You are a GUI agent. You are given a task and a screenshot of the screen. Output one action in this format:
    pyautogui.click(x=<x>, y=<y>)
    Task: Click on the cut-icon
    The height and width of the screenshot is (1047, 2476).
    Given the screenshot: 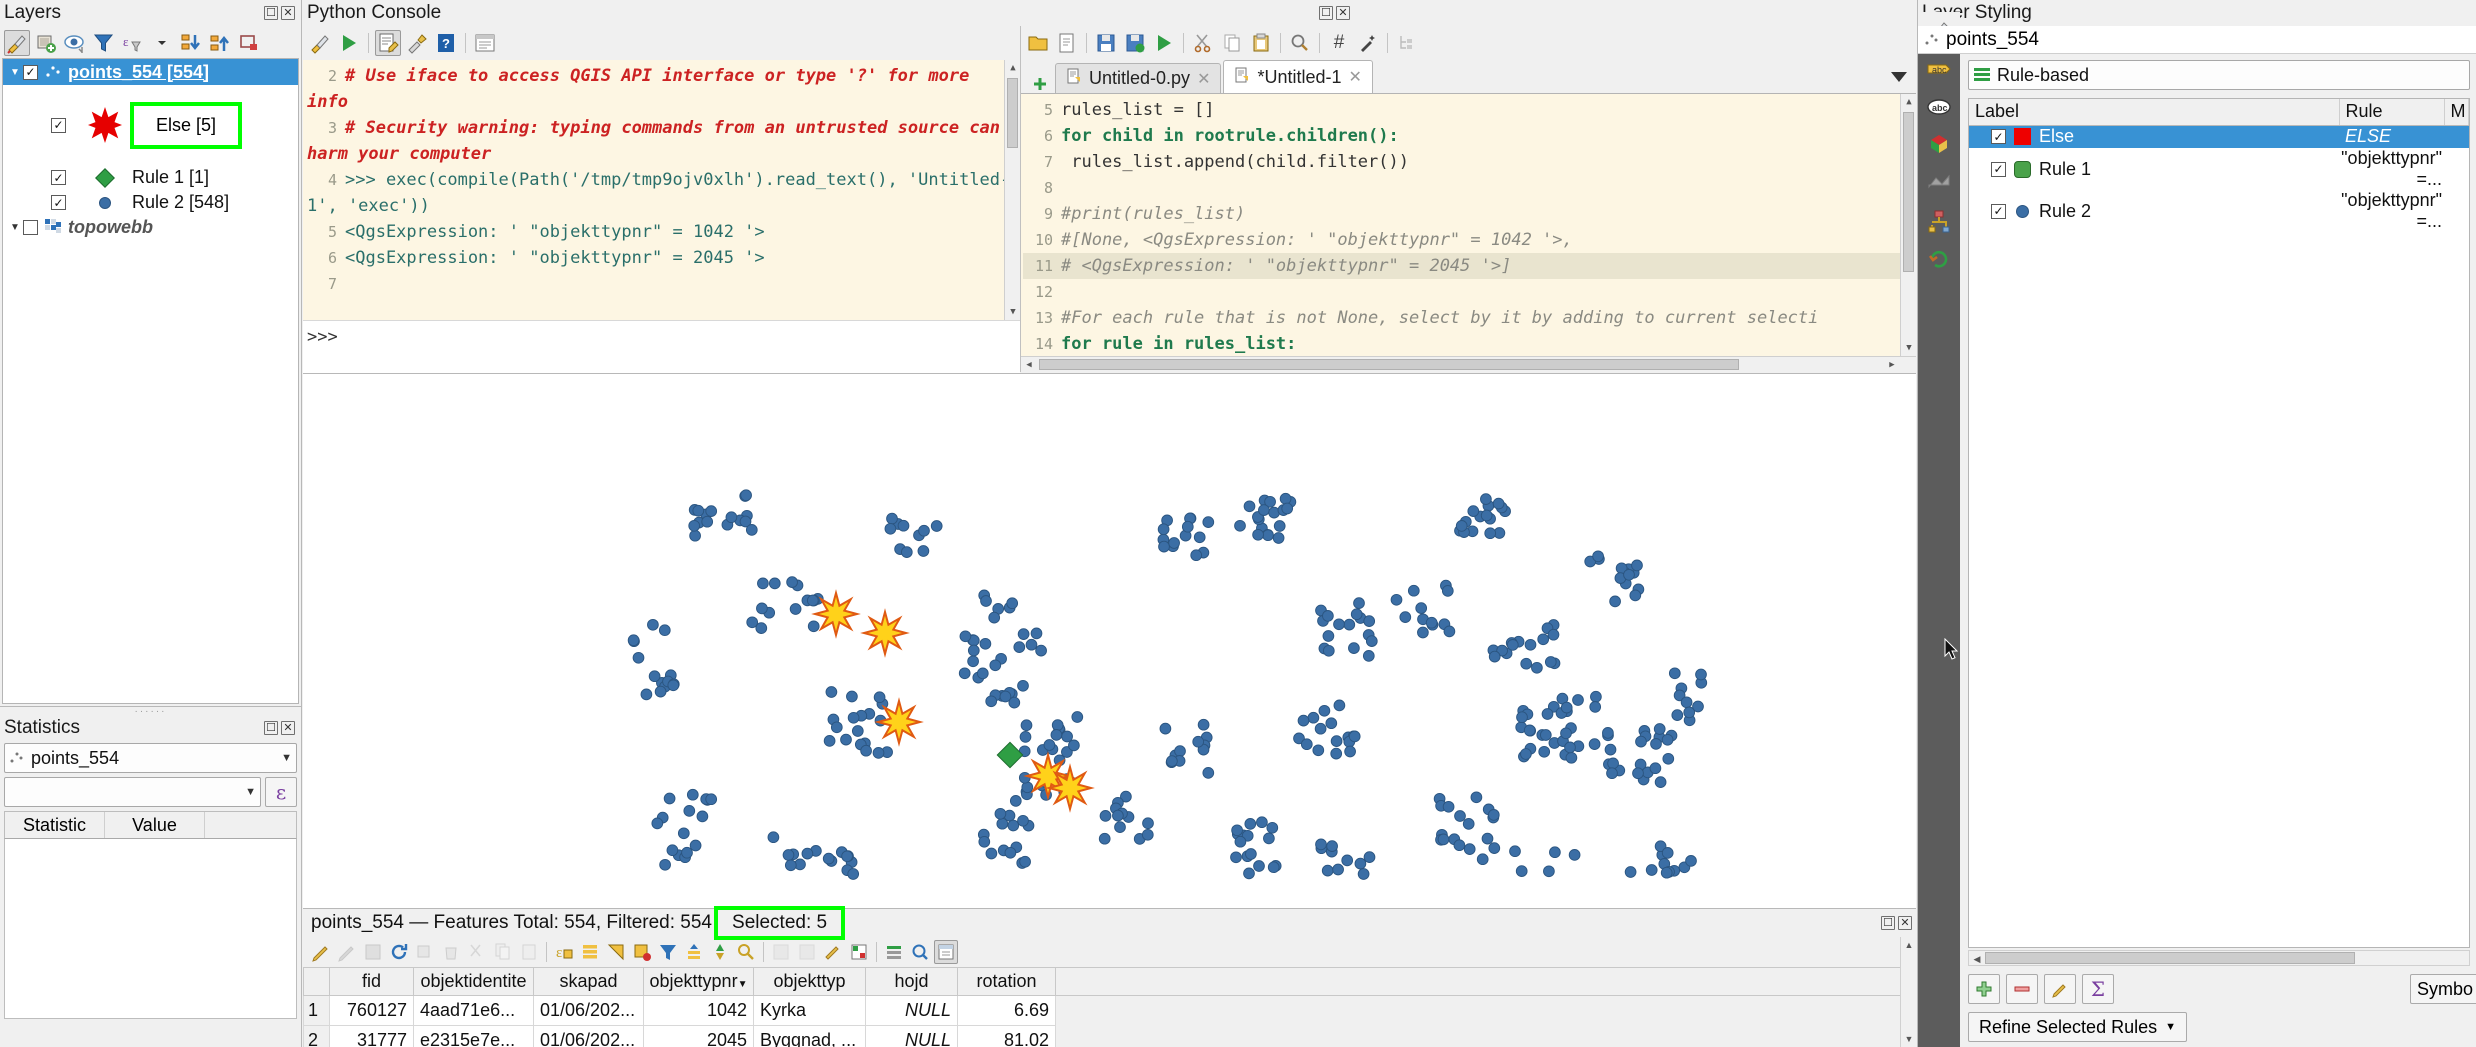 What is the action you would take?
    pyautogui.click(x=1203, y=43)
    